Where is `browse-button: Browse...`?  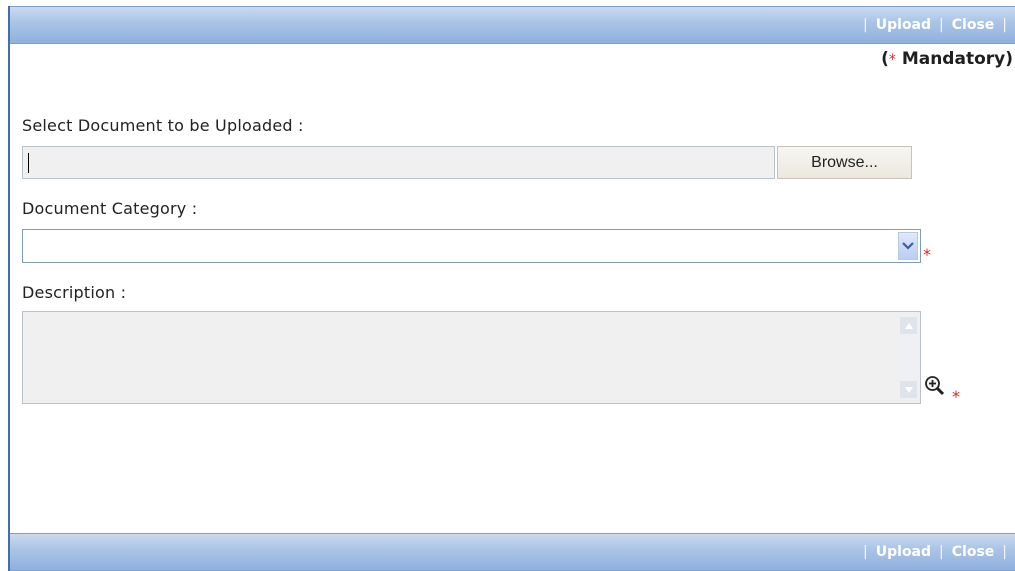
browse-button: Browse... is located at coordinates (844, 162).